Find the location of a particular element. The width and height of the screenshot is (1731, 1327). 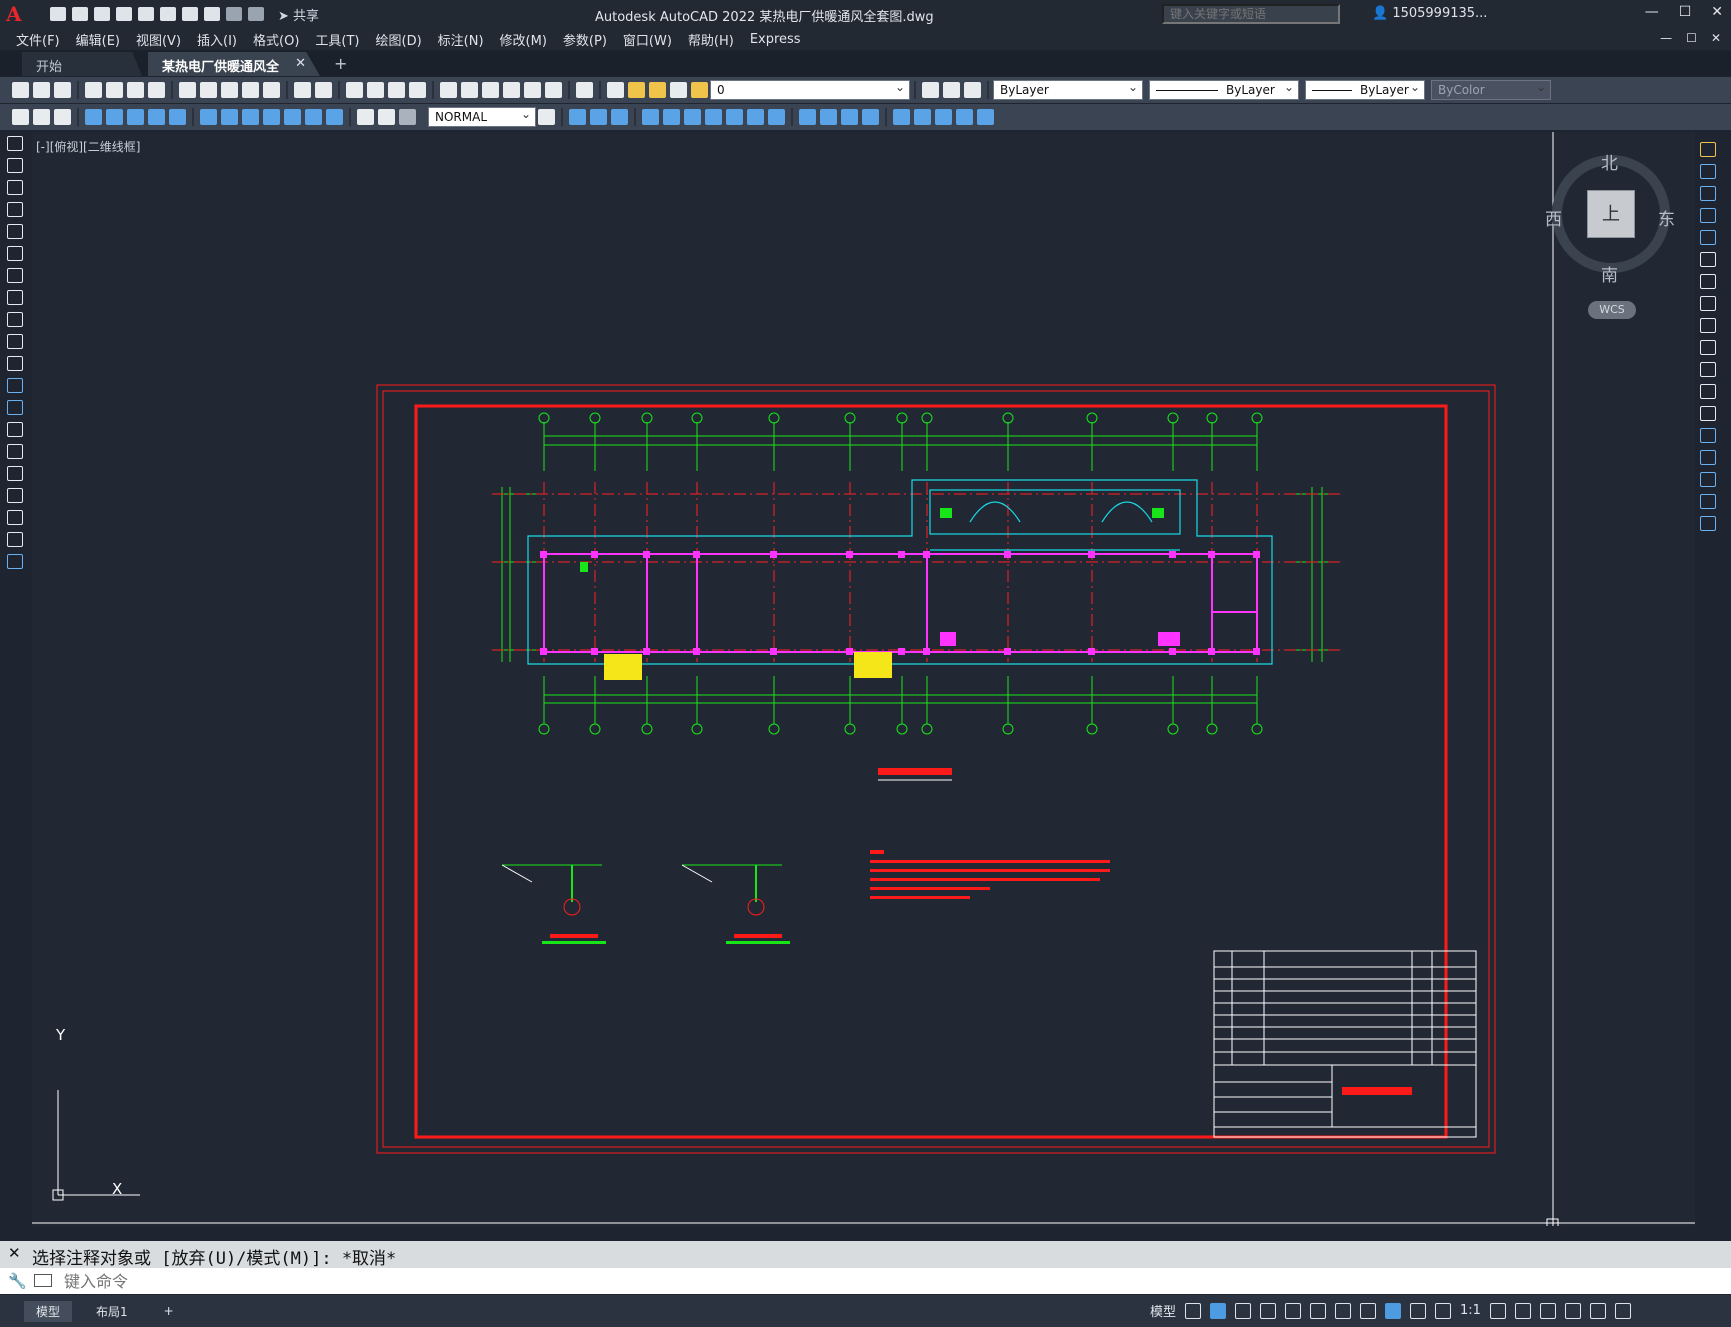

stretch-object-icon is located at coordinates (1708, 325).